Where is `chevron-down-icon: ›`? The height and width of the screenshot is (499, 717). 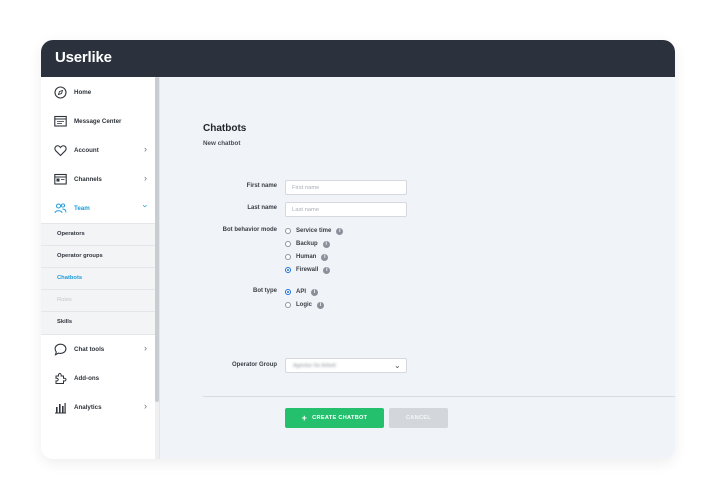 chevron-down-icon: › is located at coordinates (145, 206).